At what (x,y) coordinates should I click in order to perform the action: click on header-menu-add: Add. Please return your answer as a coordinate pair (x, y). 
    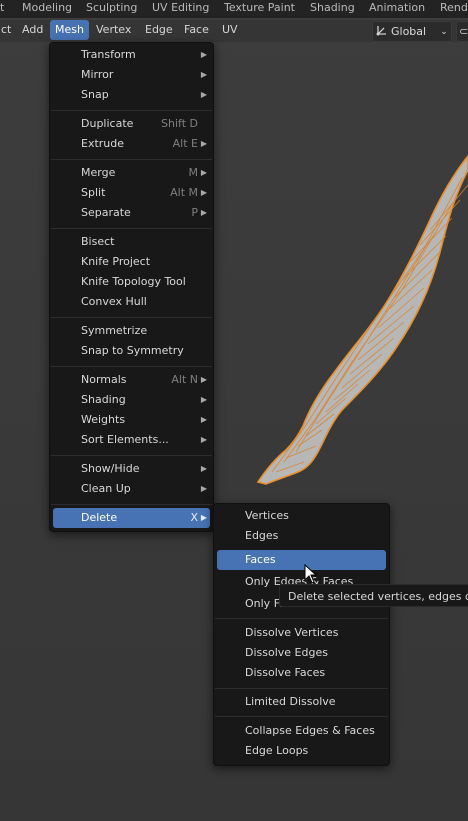
    Looking at the image, I should click on (32, 30).